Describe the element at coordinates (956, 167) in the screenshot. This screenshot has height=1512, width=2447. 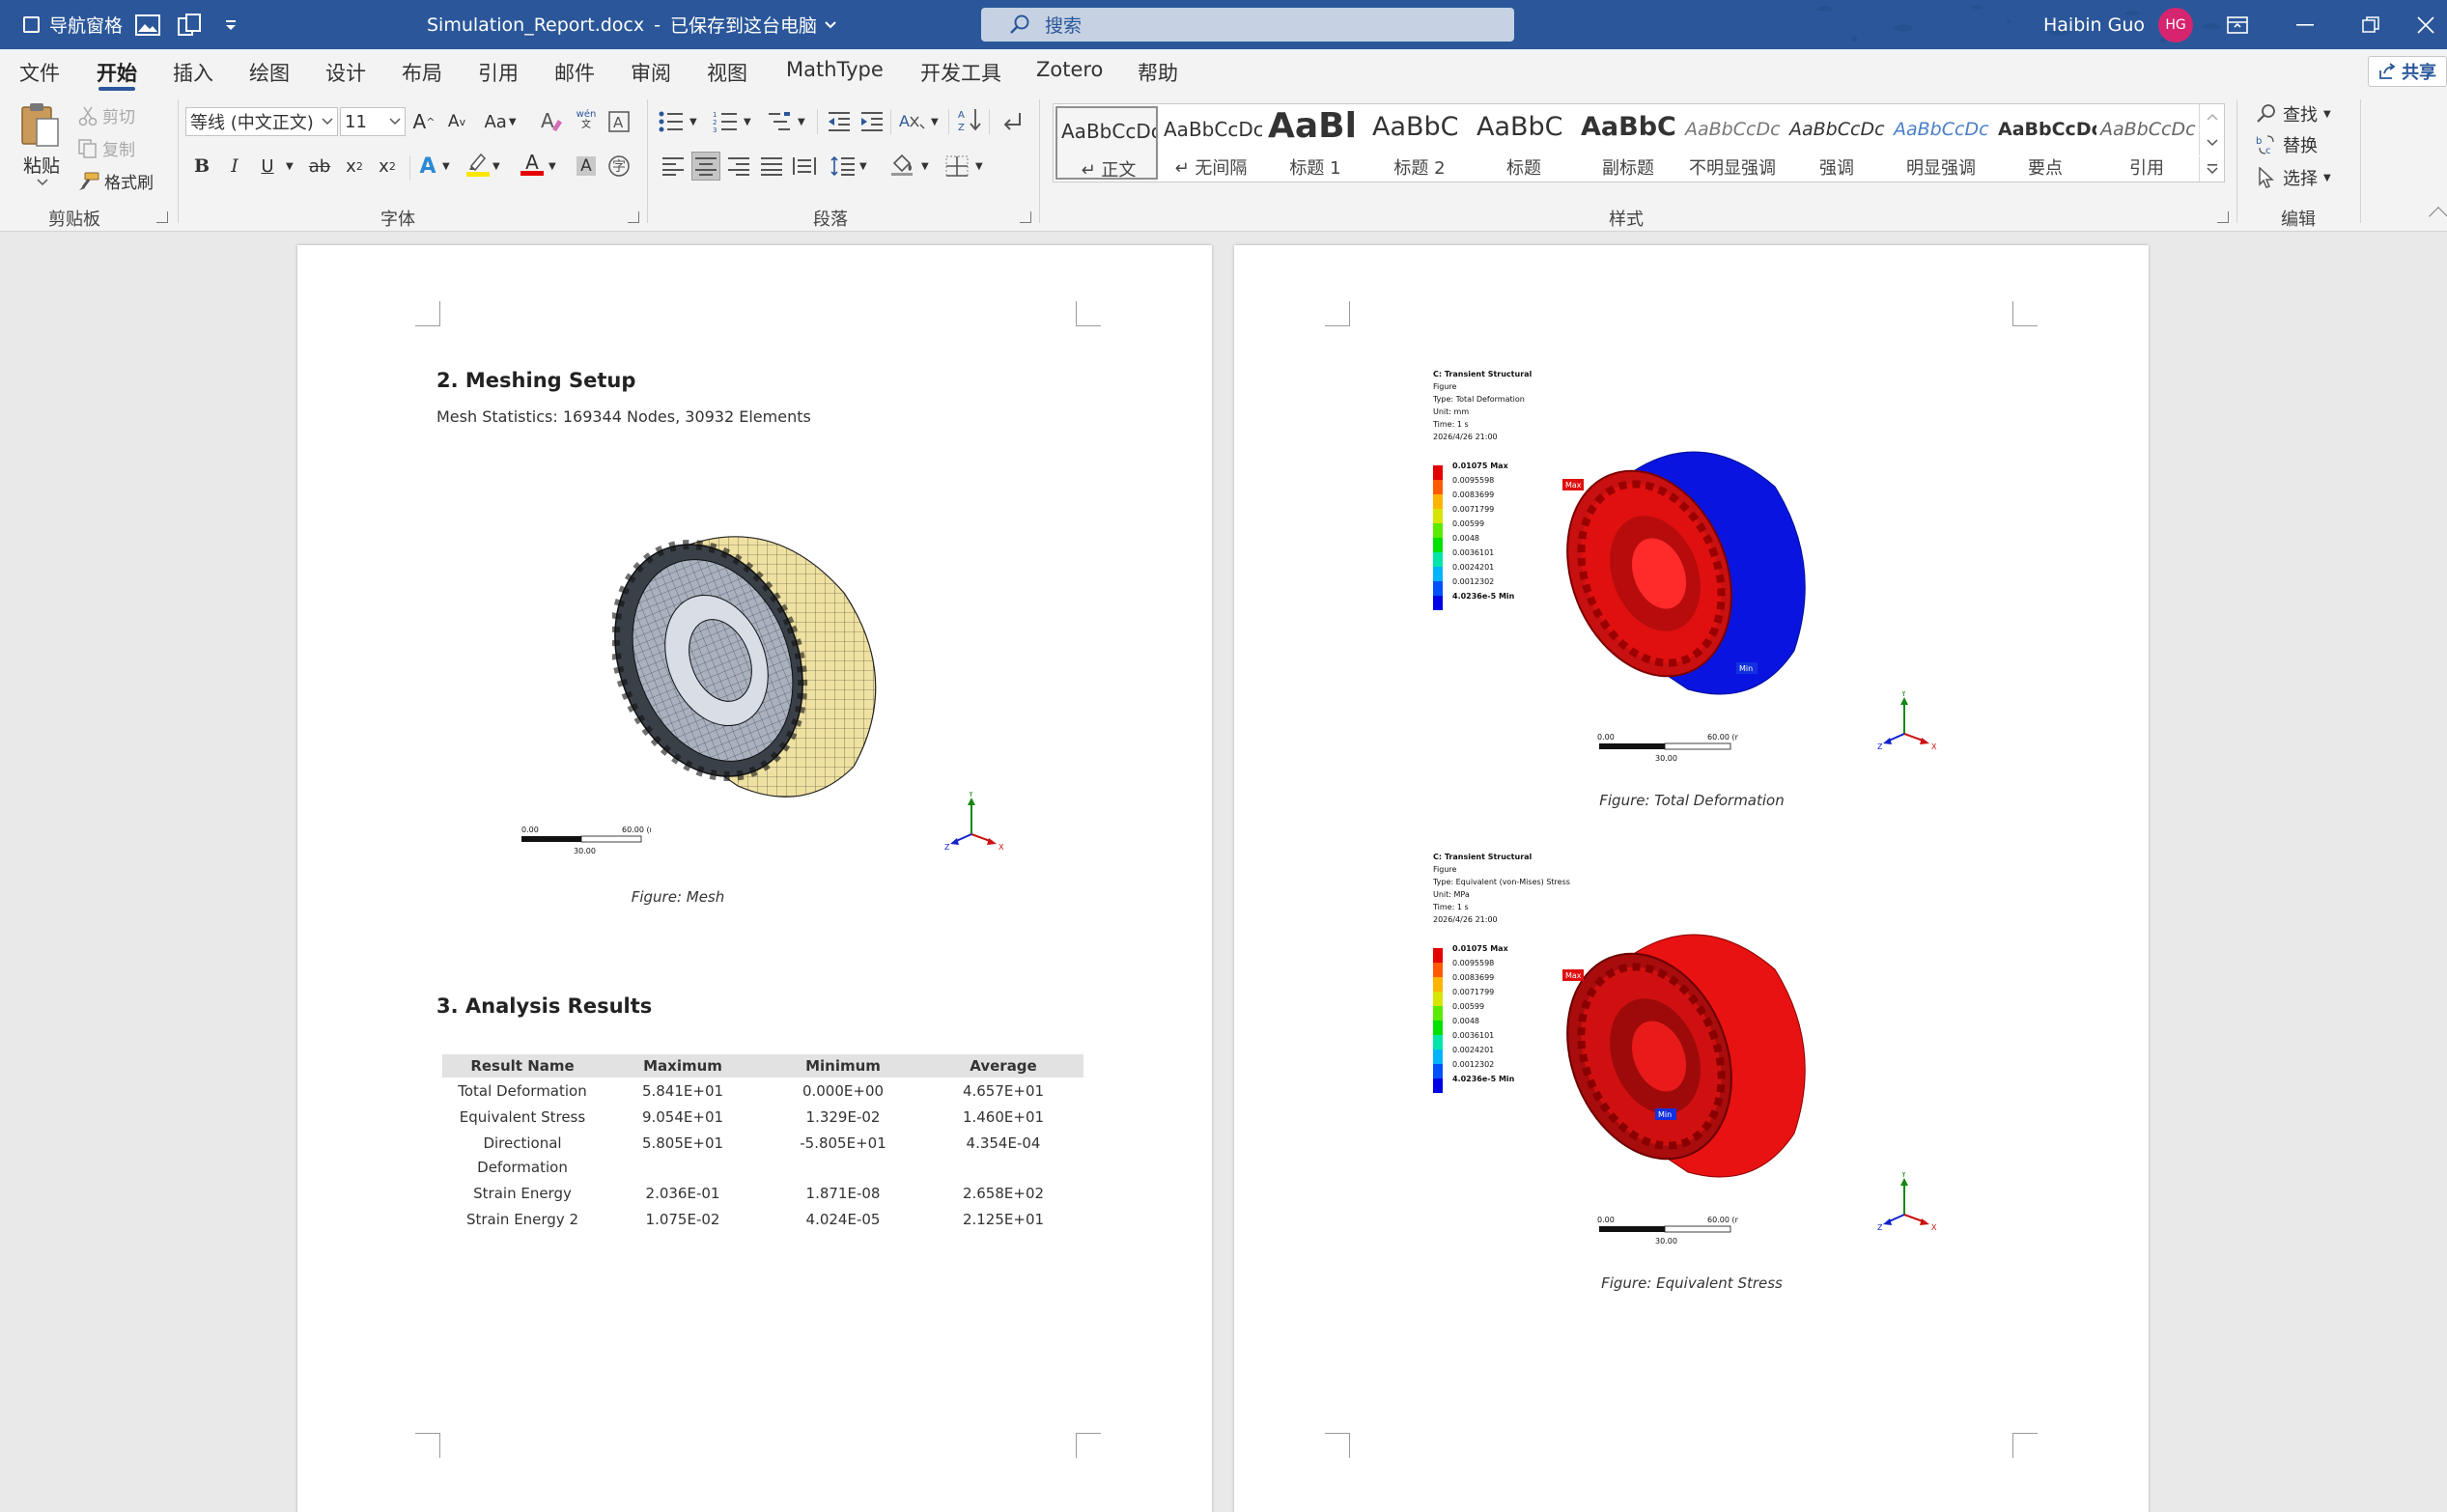
I see `borders-icon` at that location.